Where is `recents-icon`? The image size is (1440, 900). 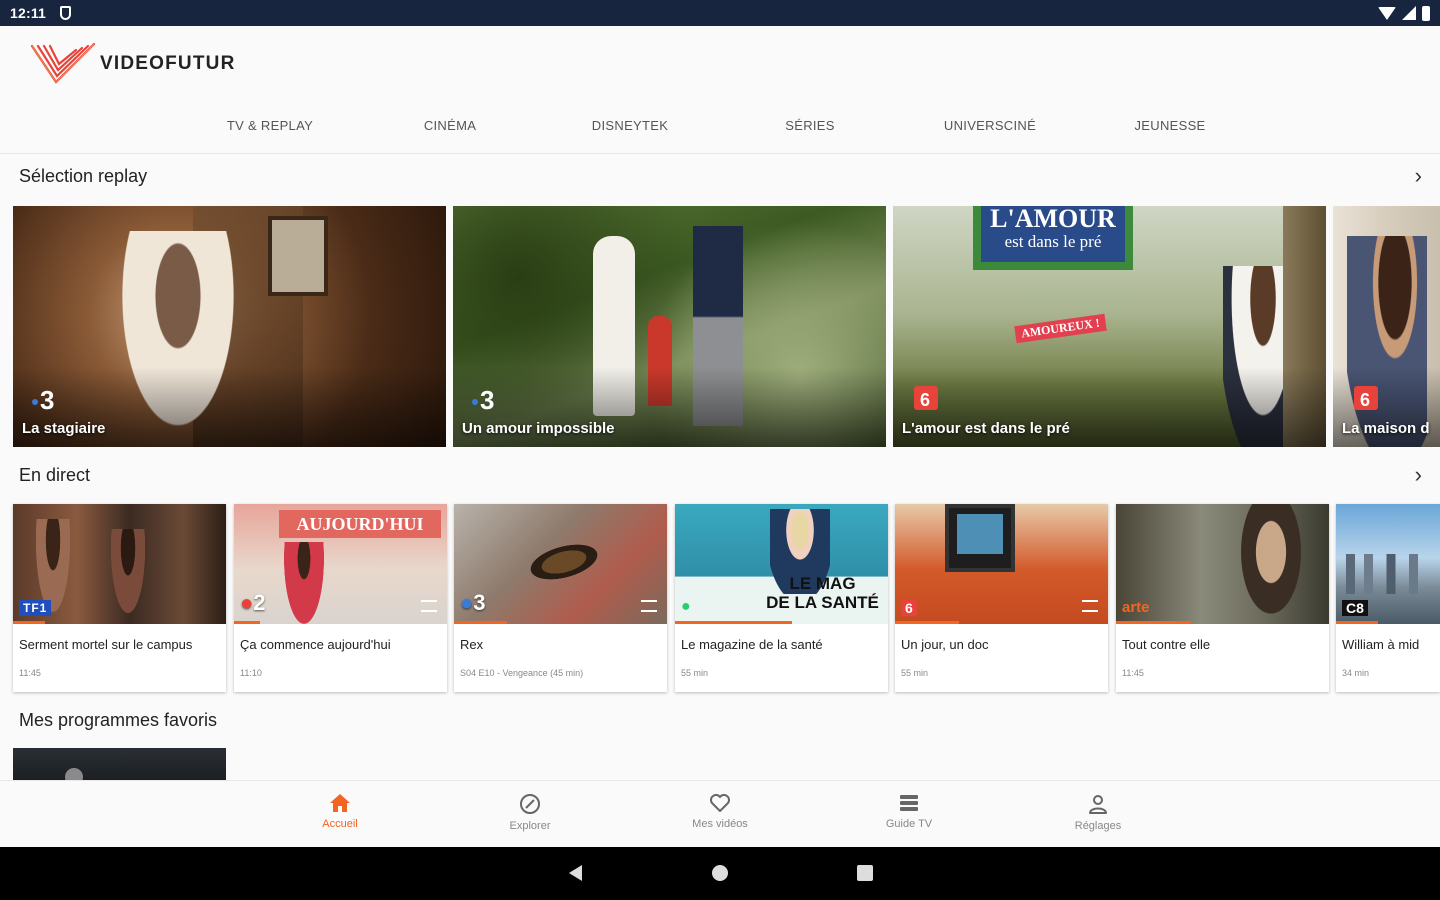
recents-icon is located at coordinates (865, 873).